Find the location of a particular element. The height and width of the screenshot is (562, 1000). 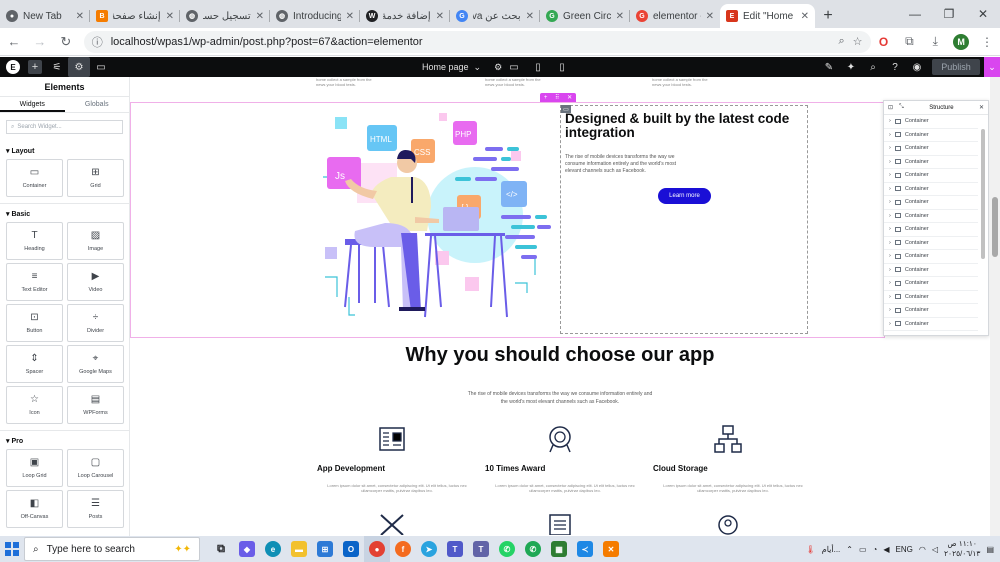

outlook-icon: O is located at coordinates (351, 549).